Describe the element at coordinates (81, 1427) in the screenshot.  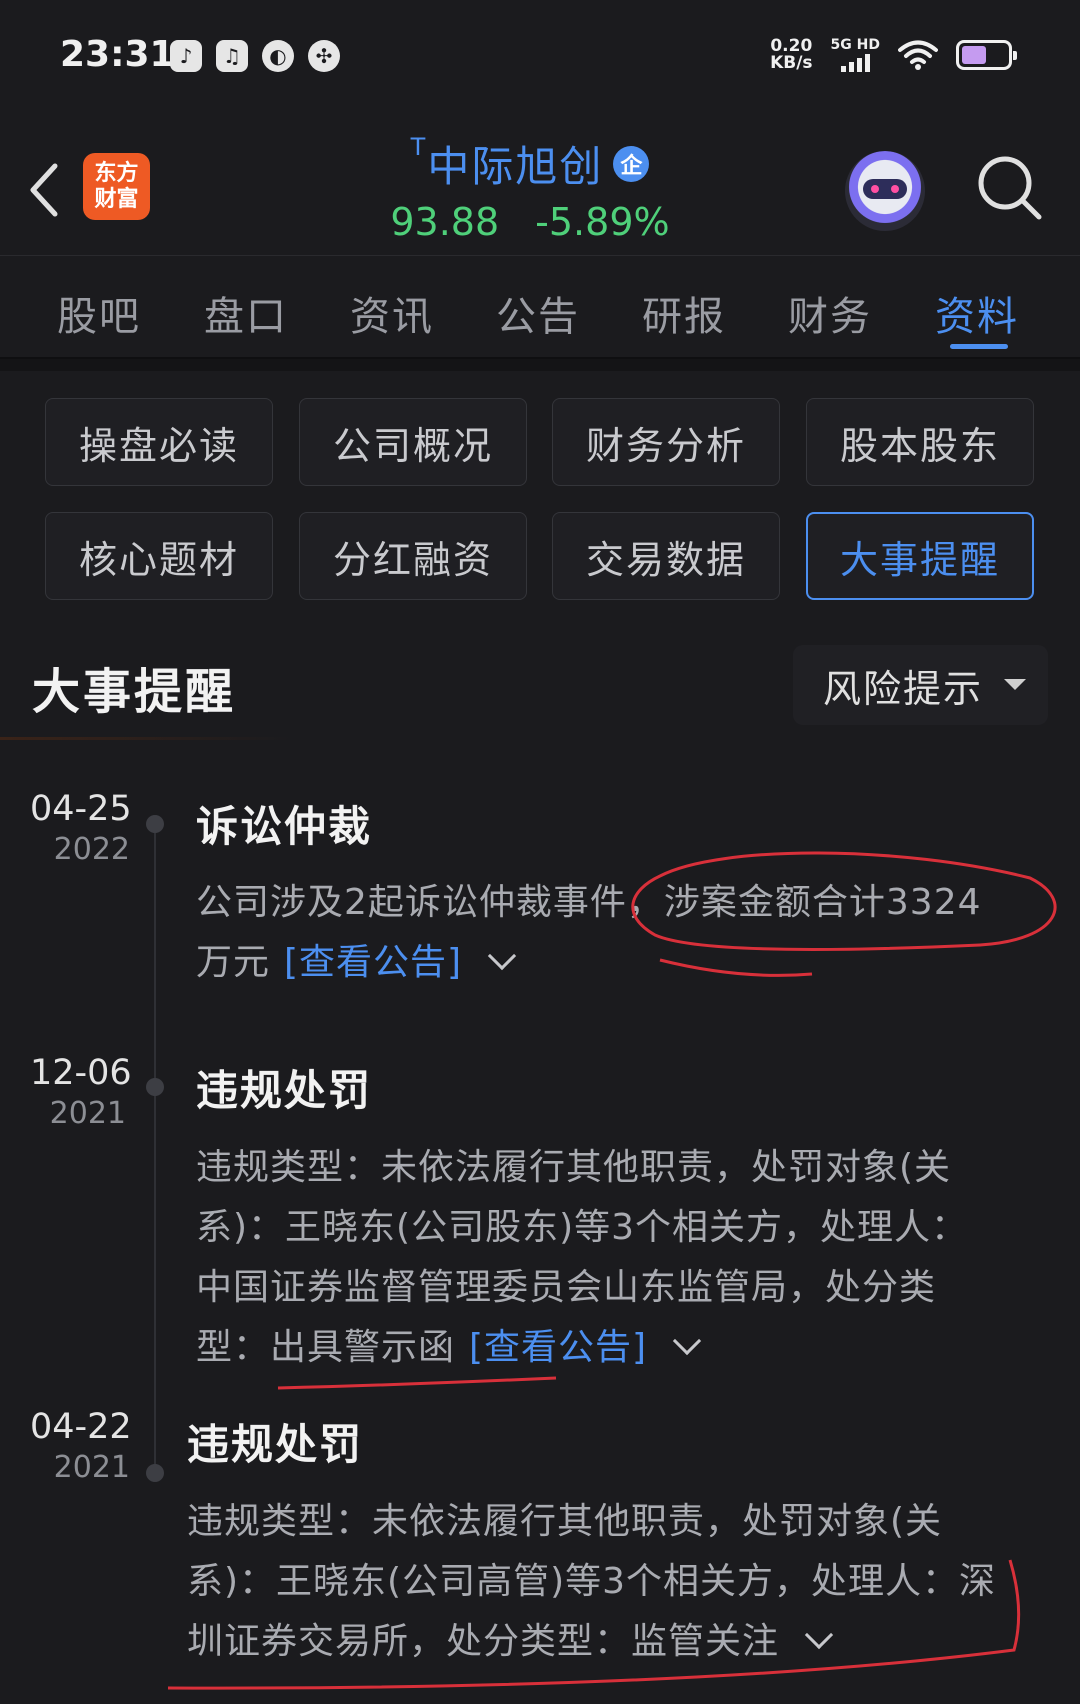
I see `event-date: 04-22` at that location.